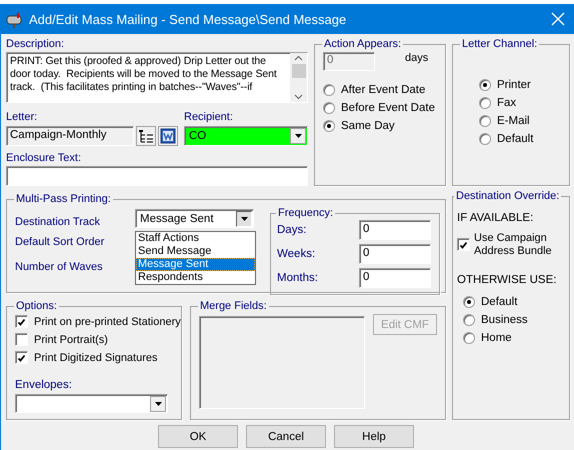 This screenshot has width=574, height=450. What do you see at coordinates (195, 238) in the screenshot?
I see `dropdown-option: Staff Actions` at bounding box center [195, 238].